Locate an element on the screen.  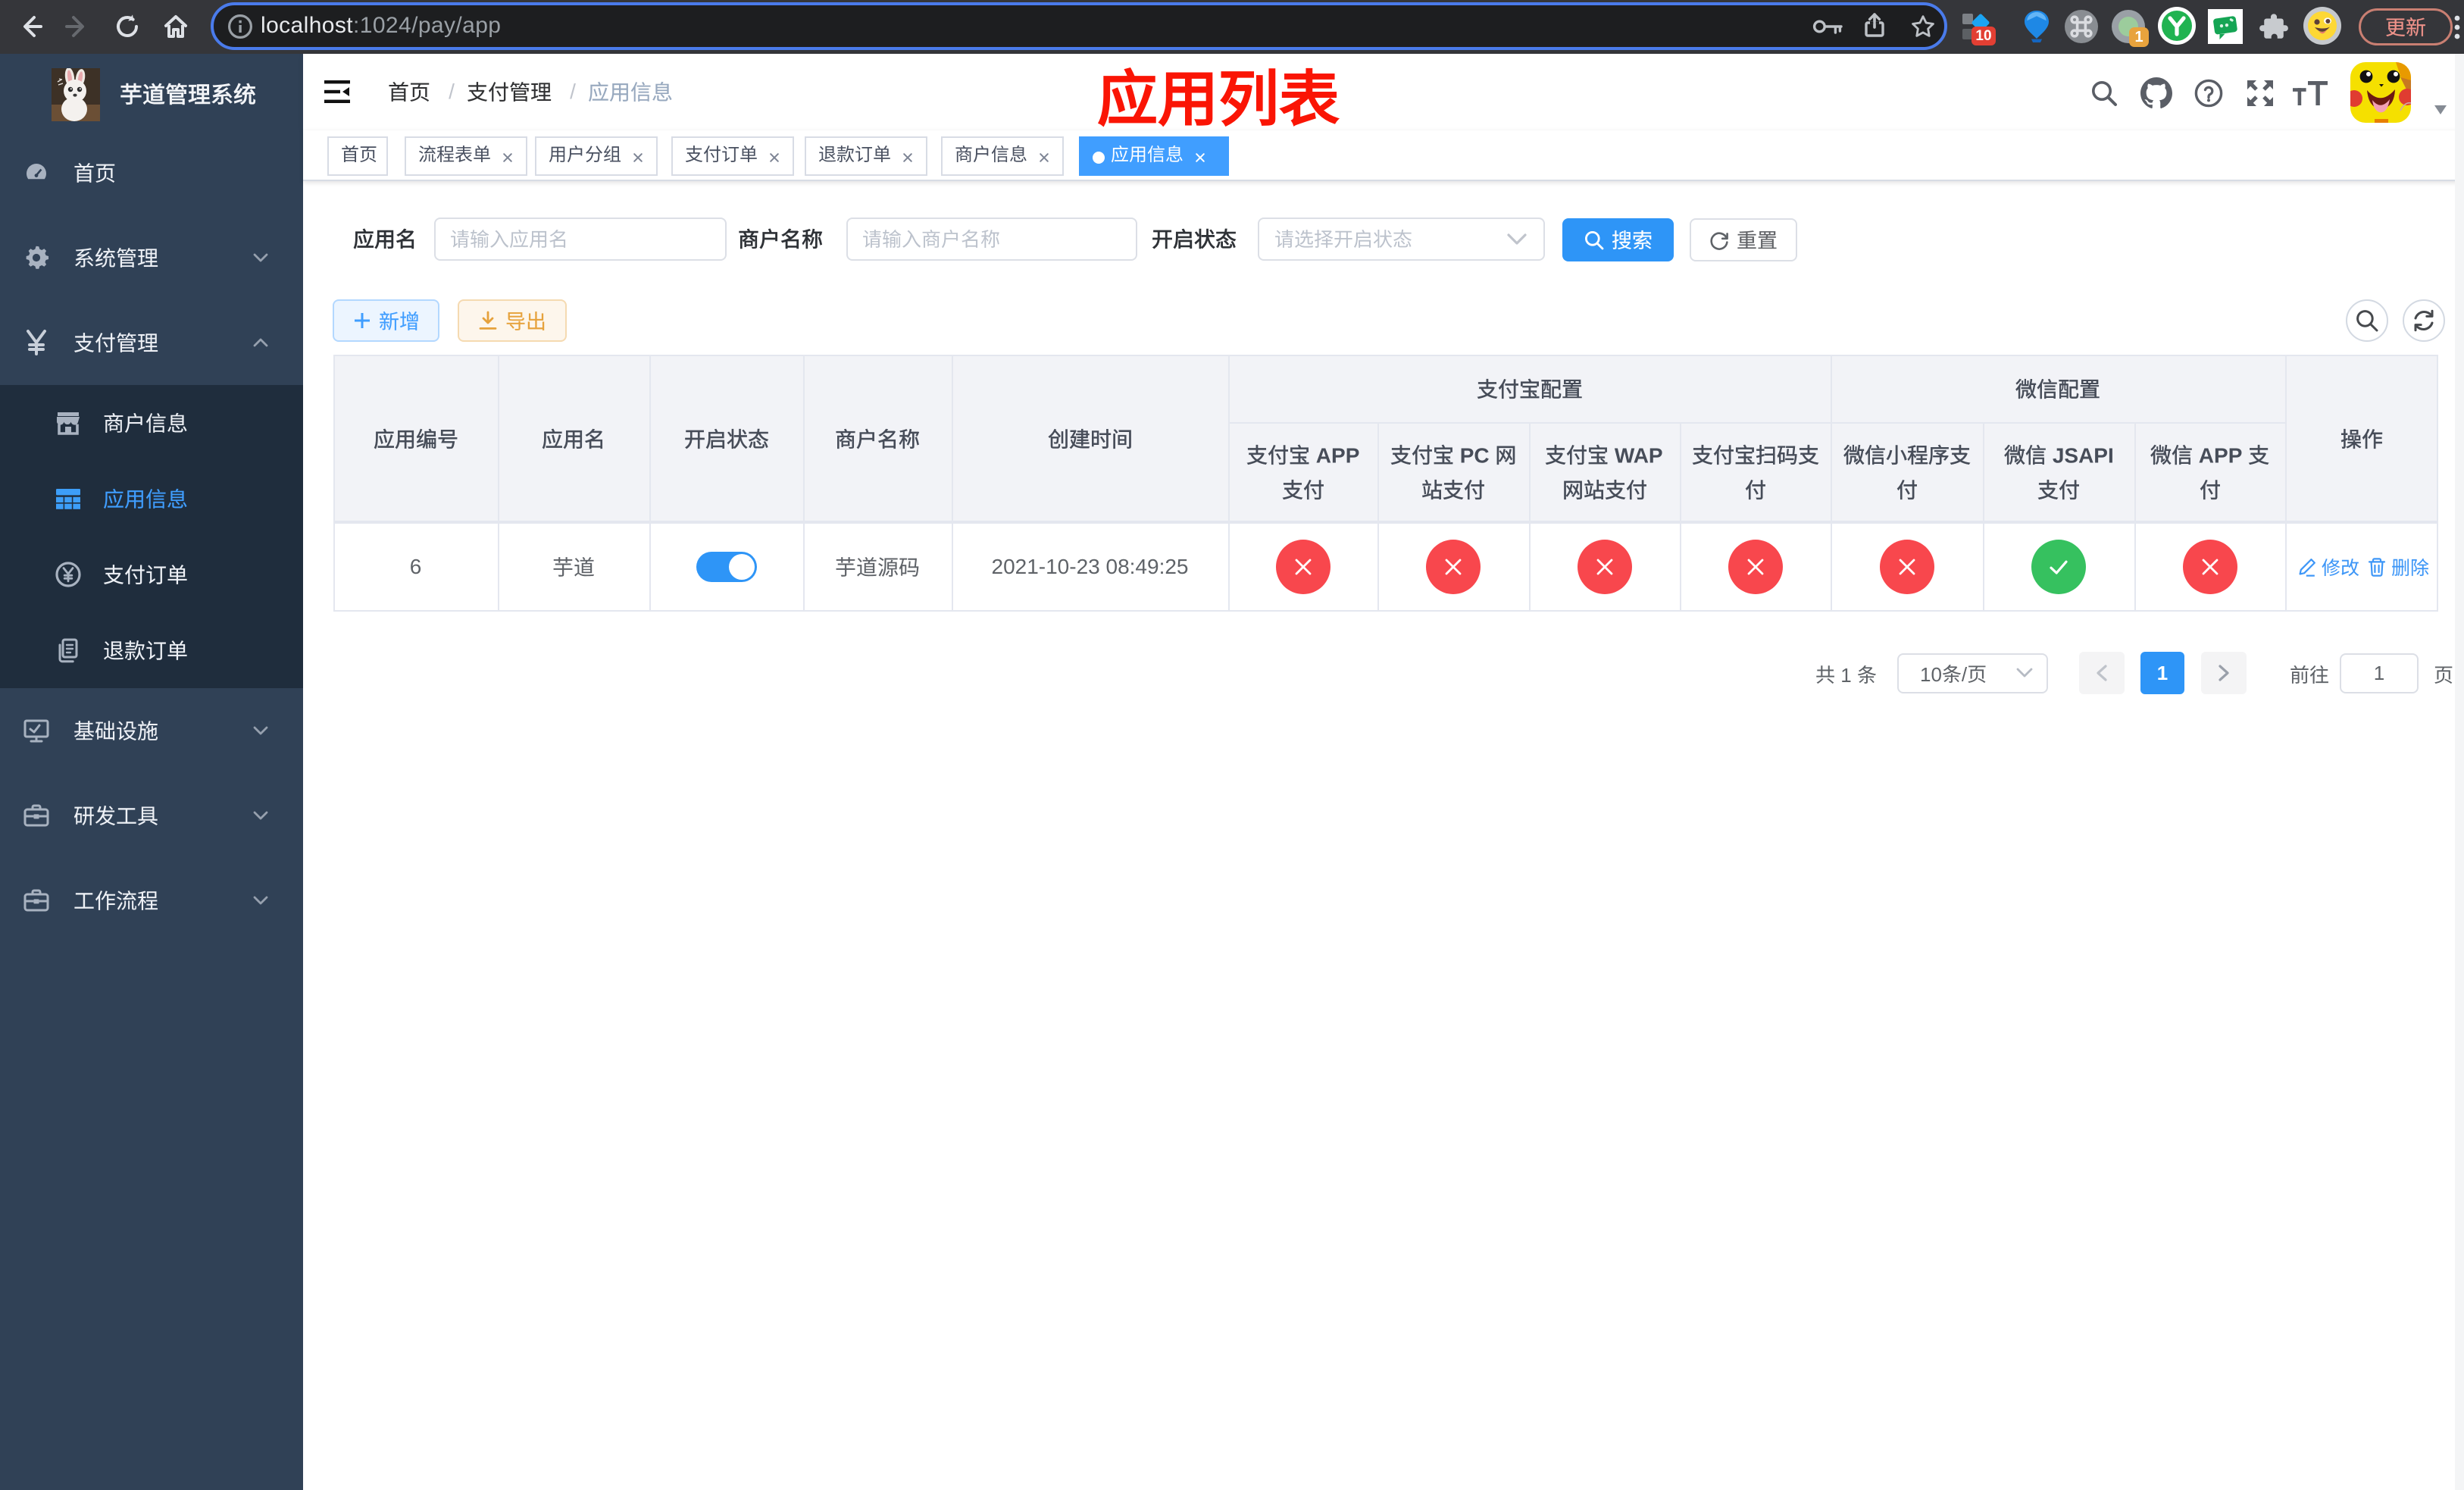
svg-text: WAP is located at coordinates (1639, 454).